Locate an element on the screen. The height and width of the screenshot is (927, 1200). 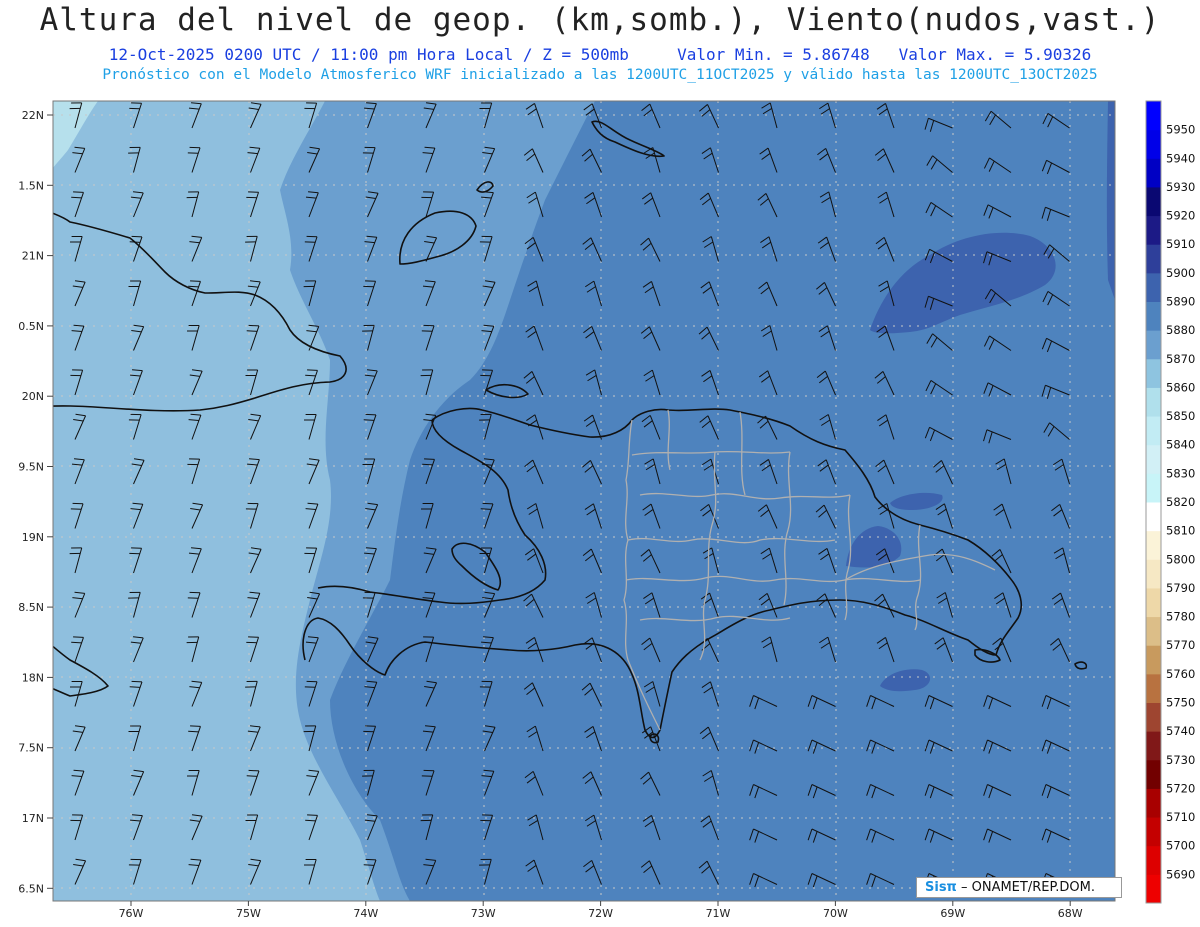
credit-text: – ONAMET/REP.DOM. is located at coordinates (1028, 887).